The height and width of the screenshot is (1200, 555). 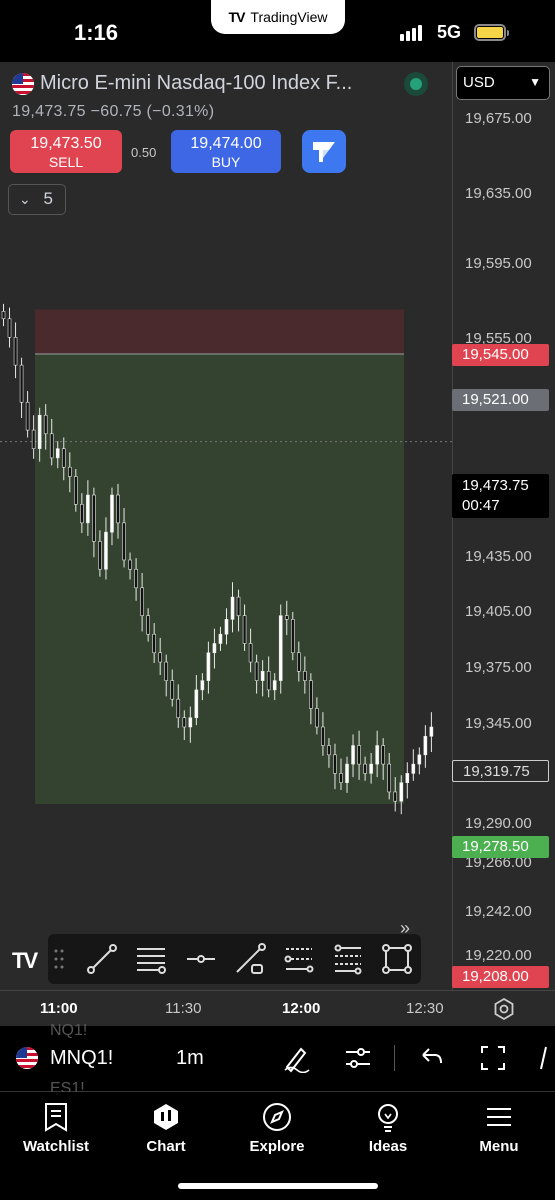 What do you see at coordinates (237, 17) in the screenshot?
I see `tradingview-logo-icon: TV` at bounding box center [237, 17].